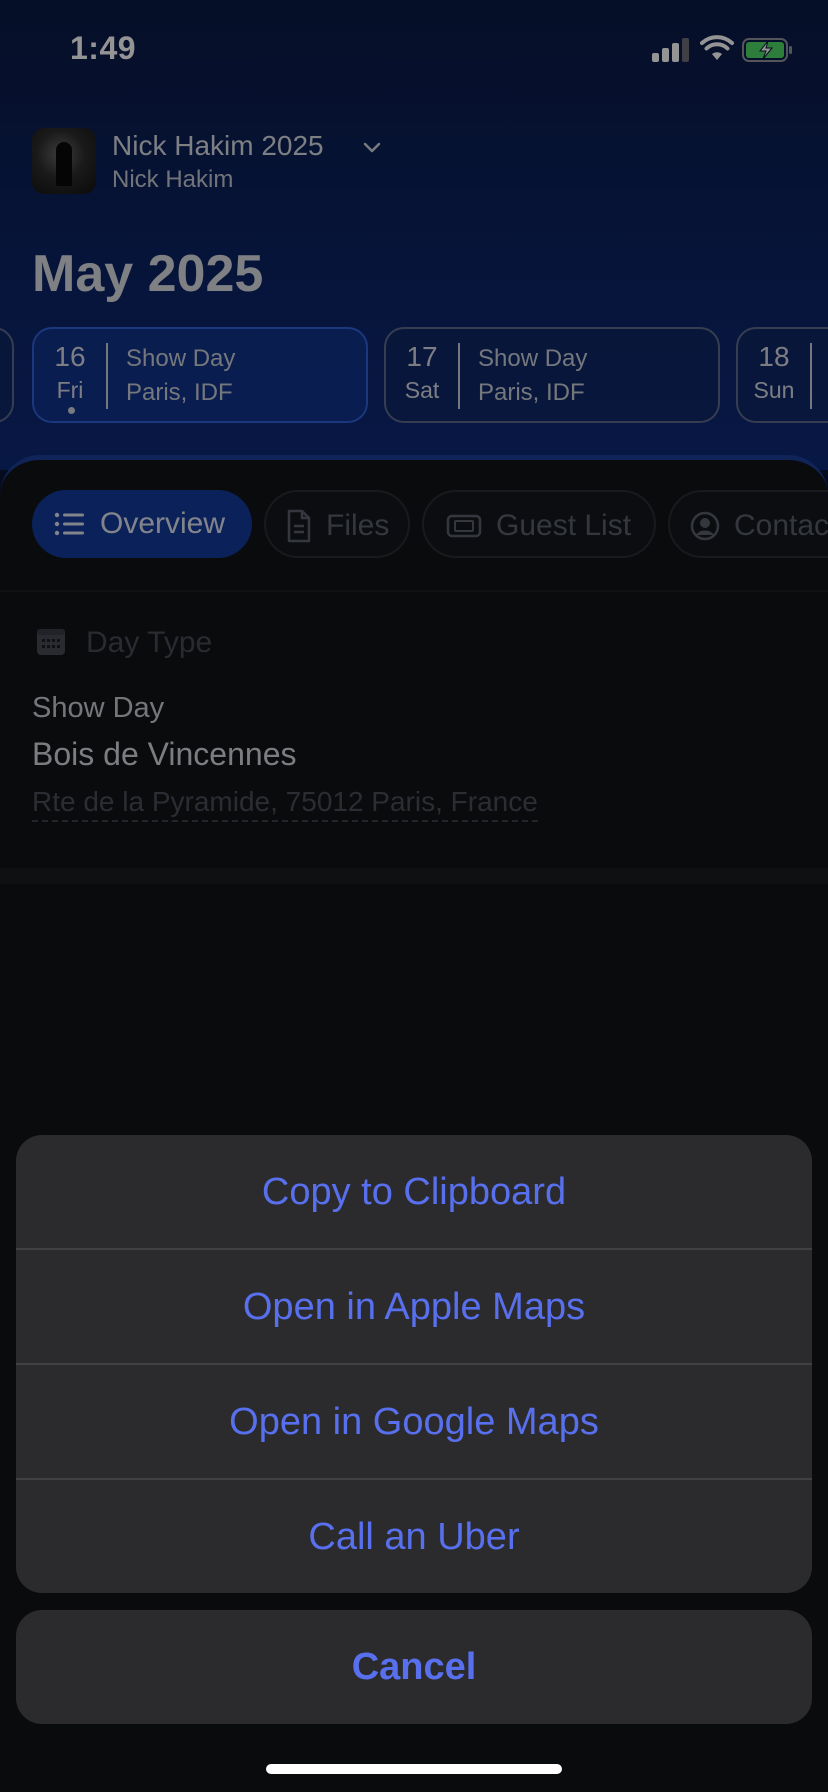 The width and height of the screenshot is (828, 1792). What do you see at coordinates (414, 1422) in the screenshot?
I see `open-google-maps-button: Open in Google Maps` at bounding box center [414, 1422].